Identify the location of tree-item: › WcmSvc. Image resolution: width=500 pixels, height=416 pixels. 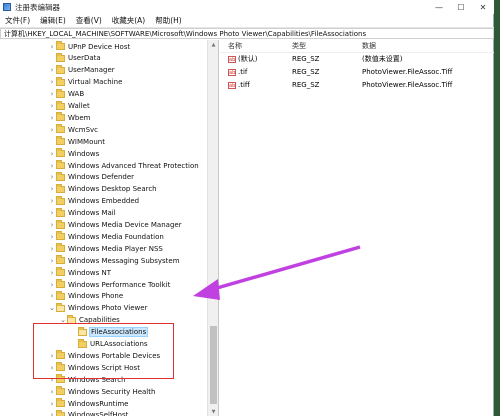
(73, 129).